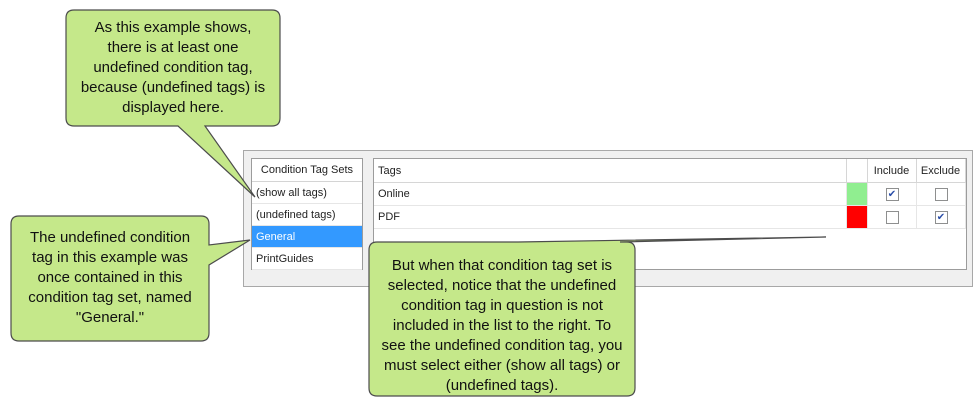 The image size is (974, 410). What do you see at coordinates (502, 325) in the screenshot?
I see `callout-text-line: included in the list to the right. To` at bounding box center [502, 325].